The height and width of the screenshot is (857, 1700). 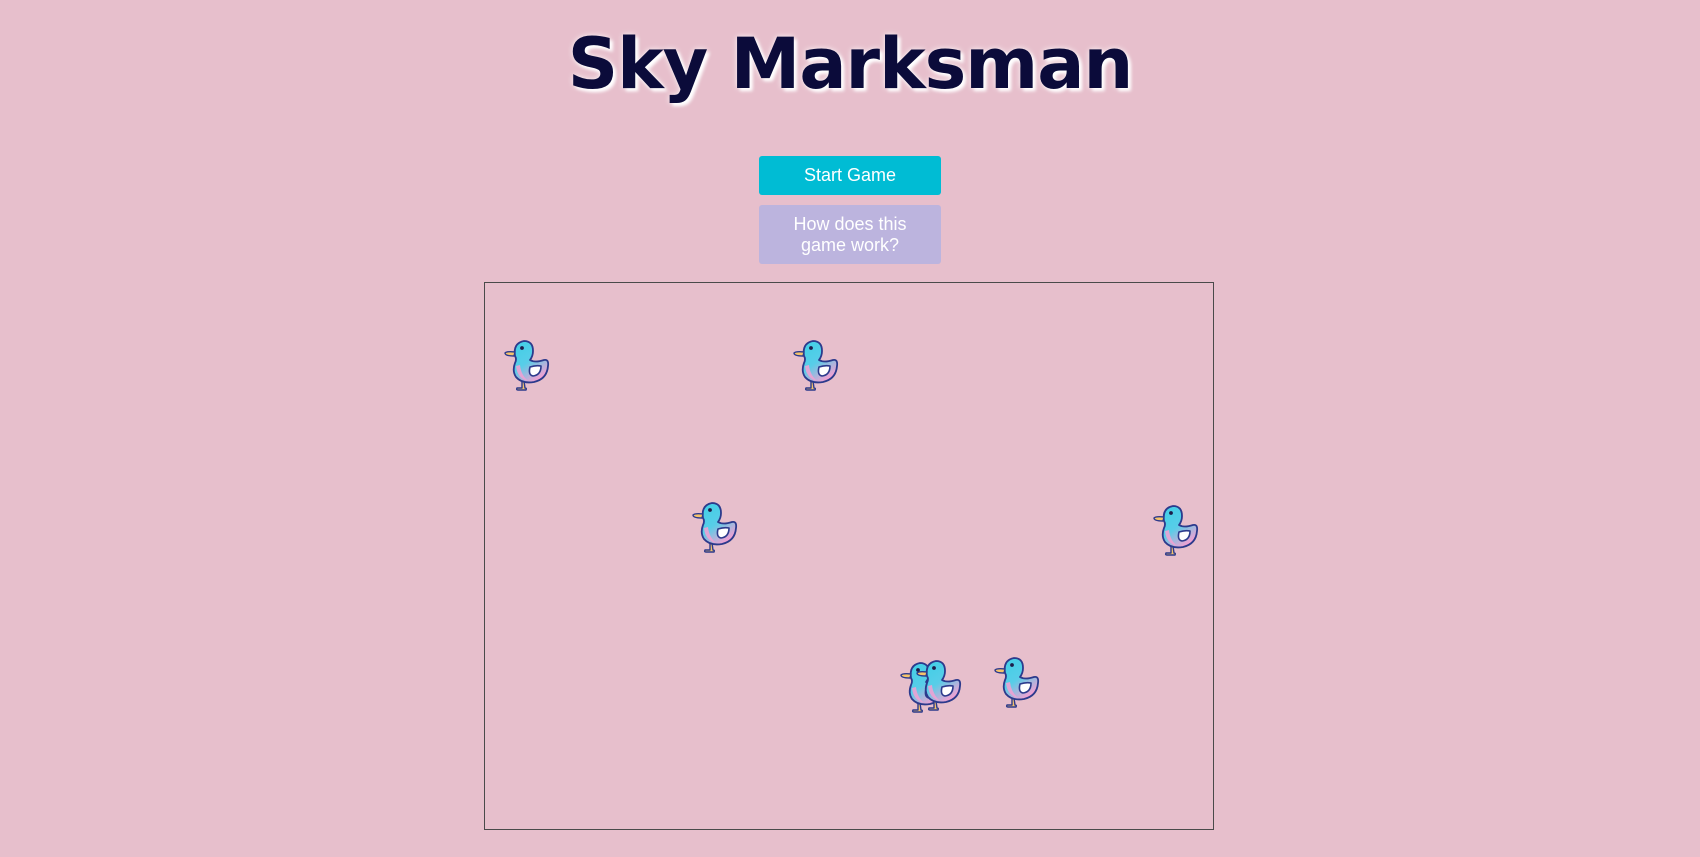 I want to click on how-to-play-button: How does this game work?, so click(x=850, y=234).